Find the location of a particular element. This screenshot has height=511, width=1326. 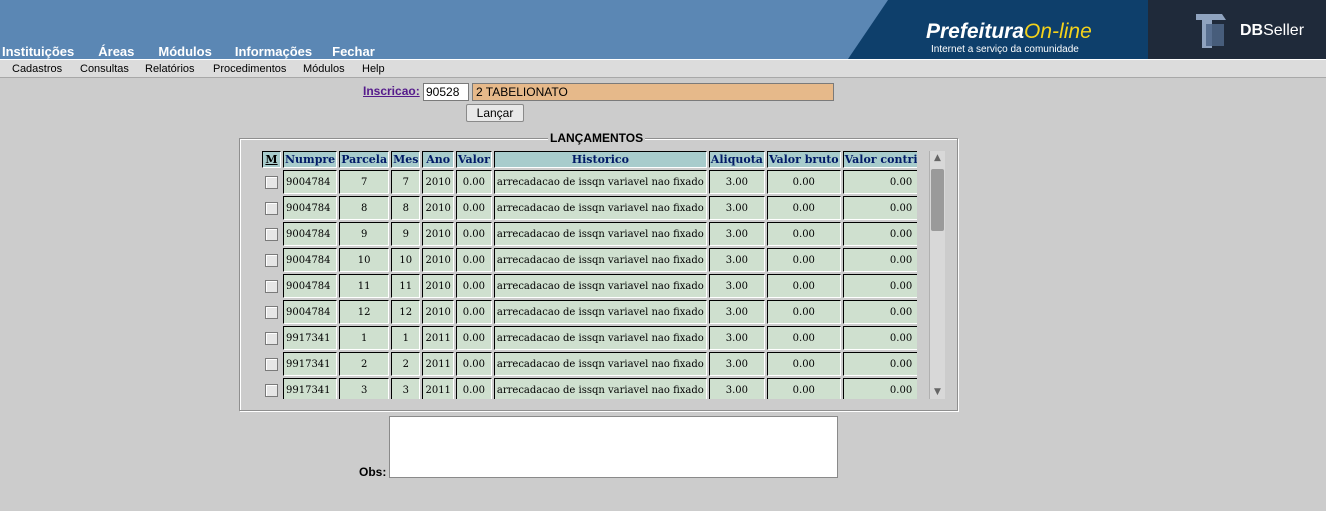

logo-subtitle: Internet a serviço da comunidade is located at coordinates (1005, 49).